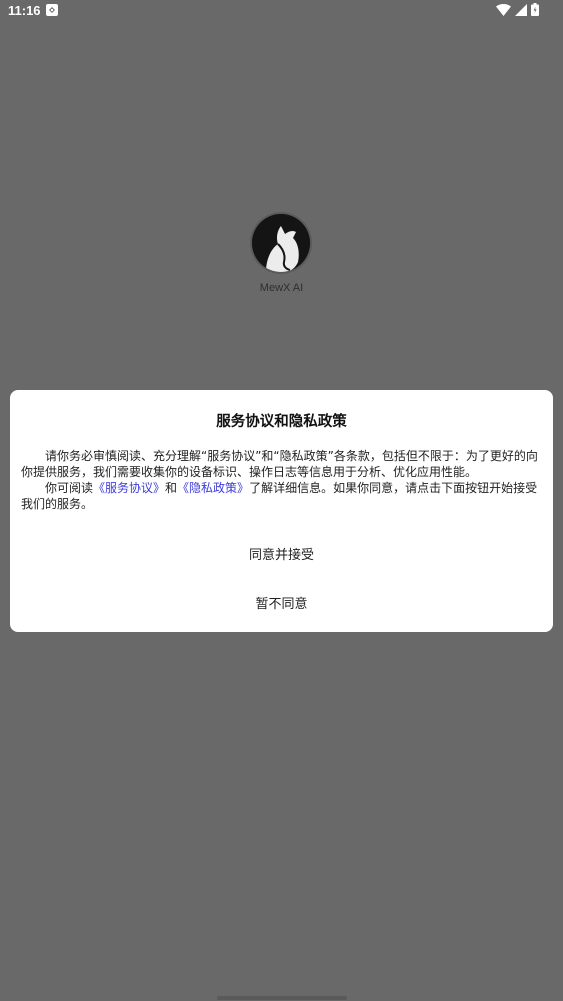  Describe the element at coordinates (281, 12) in the screenshot. I see `status-bar: 11:16` at that location.